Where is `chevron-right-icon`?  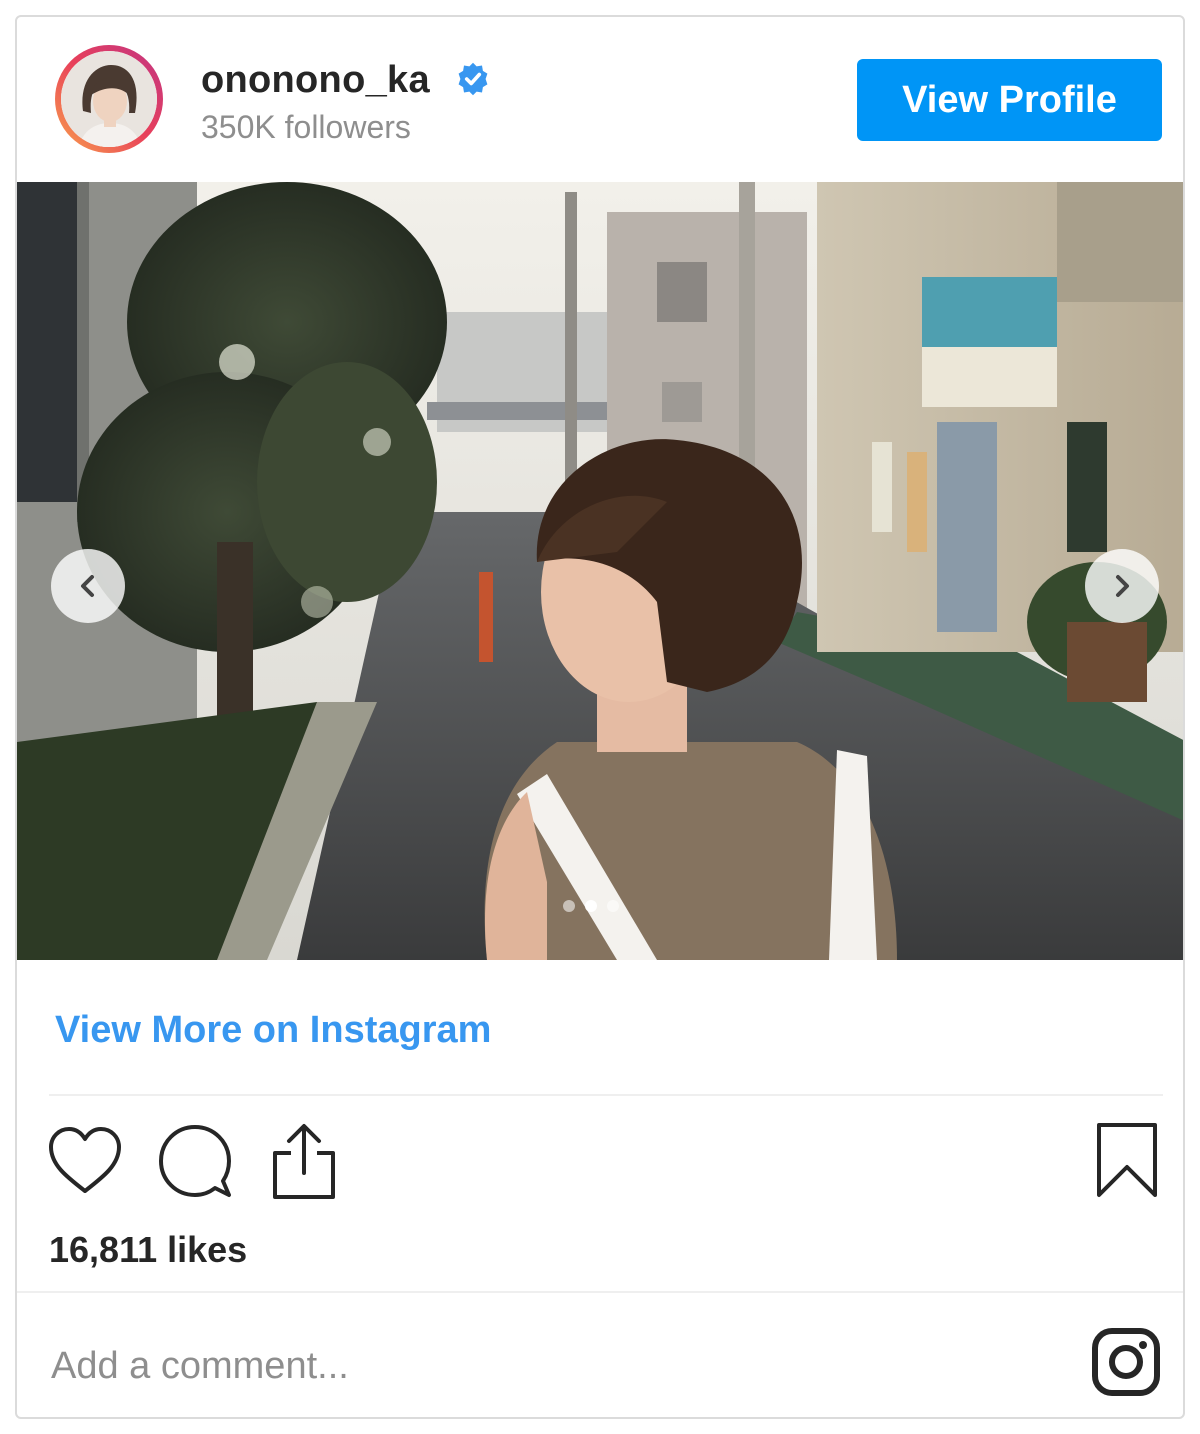 chevron-right-icon is located at coordinates (1122, 586).